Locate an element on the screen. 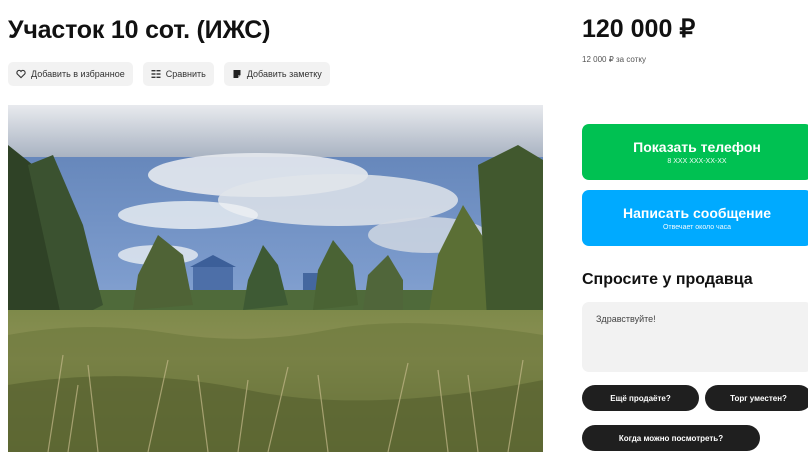  listing-price: 120 000 ₽ is located at coordinates (639, 29).